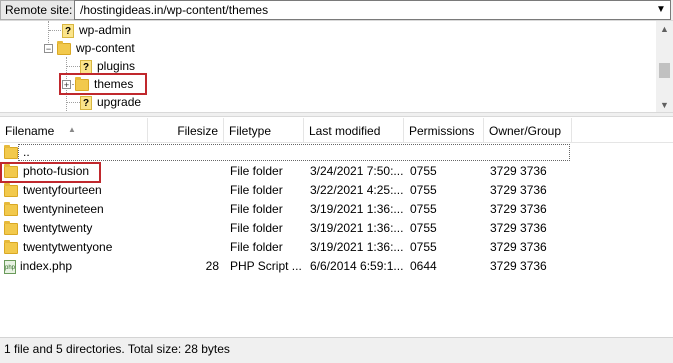  What do you see at coordinates (664, 29) in the screenshot?
I see `scroll-up-icon: ▲` at bounding box center [664, 29].